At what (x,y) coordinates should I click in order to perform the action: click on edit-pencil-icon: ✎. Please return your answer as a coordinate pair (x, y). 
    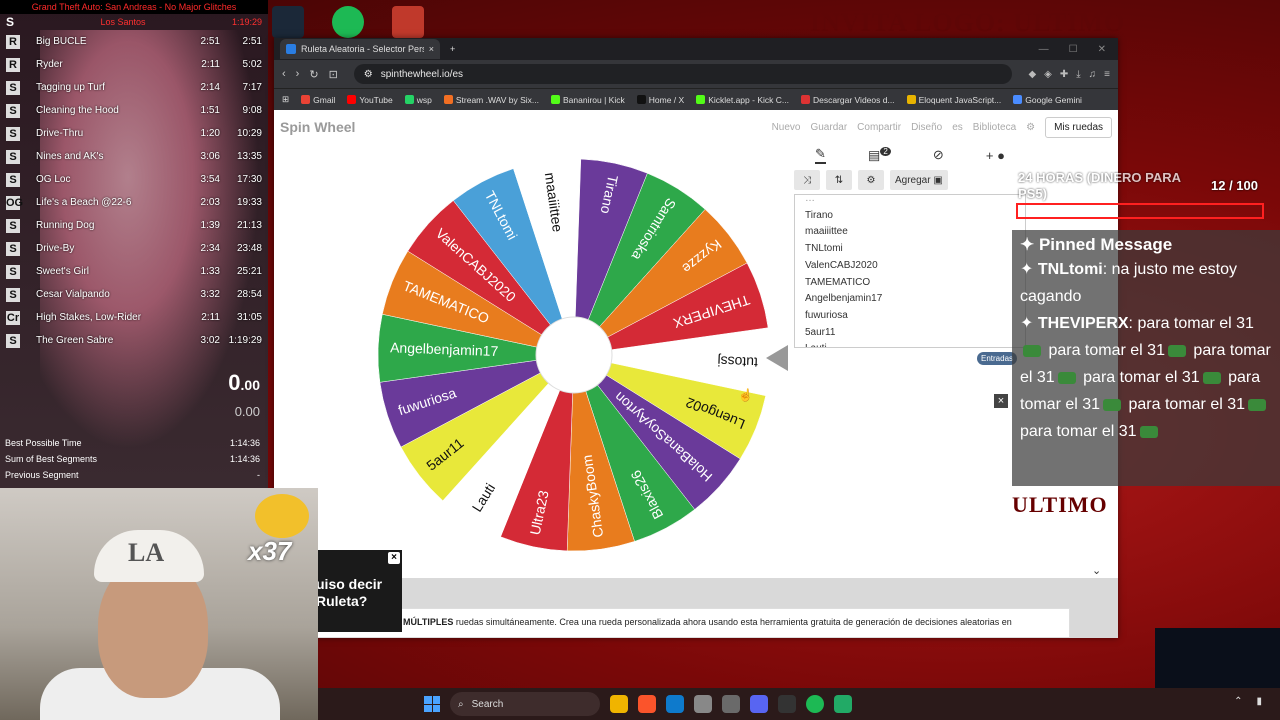
    Looking at the image, I should click on (820, 155).